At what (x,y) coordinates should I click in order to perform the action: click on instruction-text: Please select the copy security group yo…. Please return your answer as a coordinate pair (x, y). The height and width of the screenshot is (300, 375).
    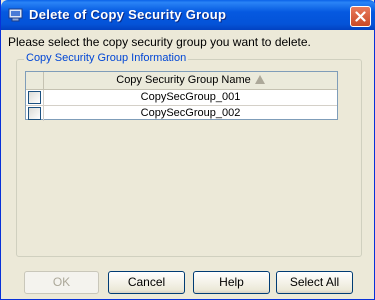
    Looking at the image, I should click on (159, 42).